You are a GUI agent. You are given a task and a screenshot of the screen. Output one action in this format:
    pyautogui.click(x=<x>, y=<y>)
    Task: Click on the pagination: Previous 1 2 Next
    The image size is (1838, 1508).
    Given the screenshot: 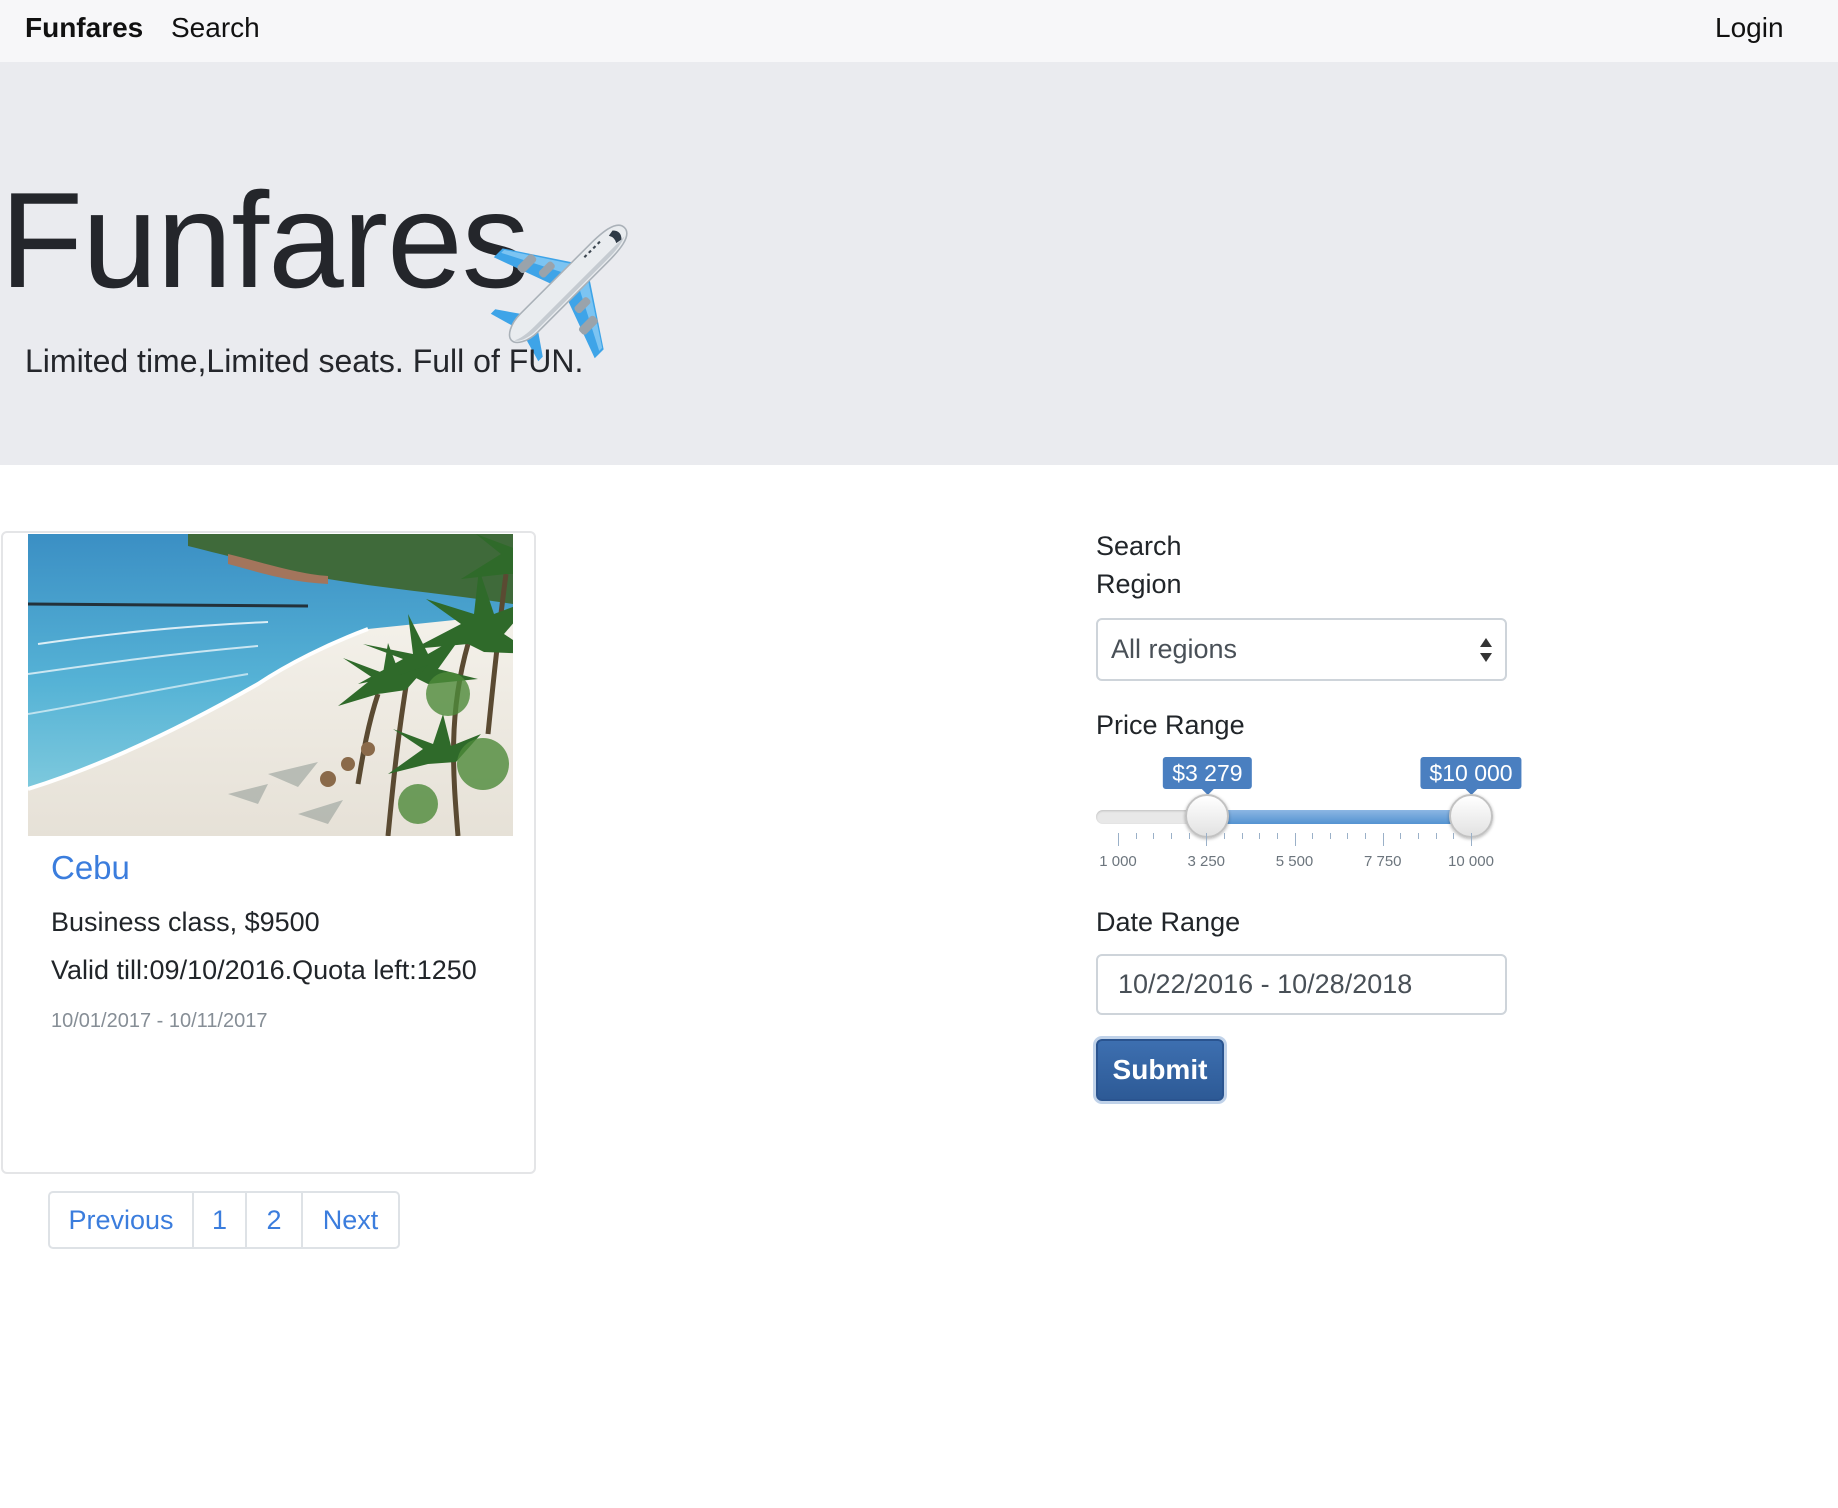 What is the action you would take?
    pyautogui.click(x=224, y=1220)
    